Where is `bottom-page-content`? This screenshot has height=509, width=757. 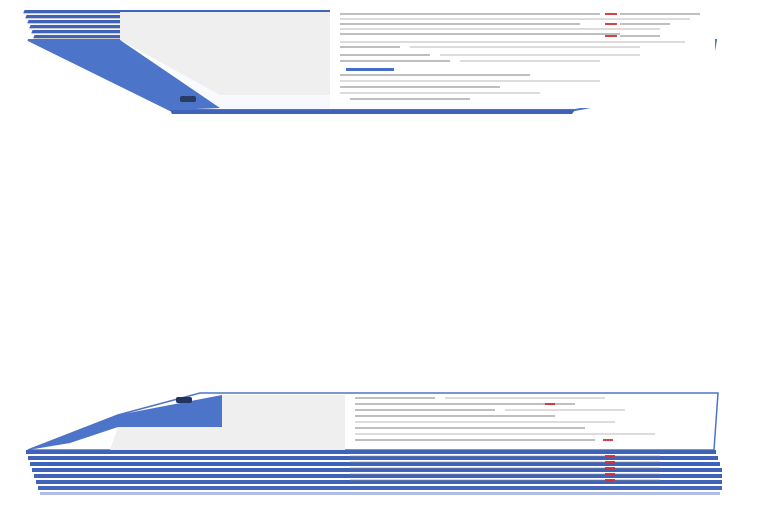
bottom-page-content is located at coordinates (530, 421).